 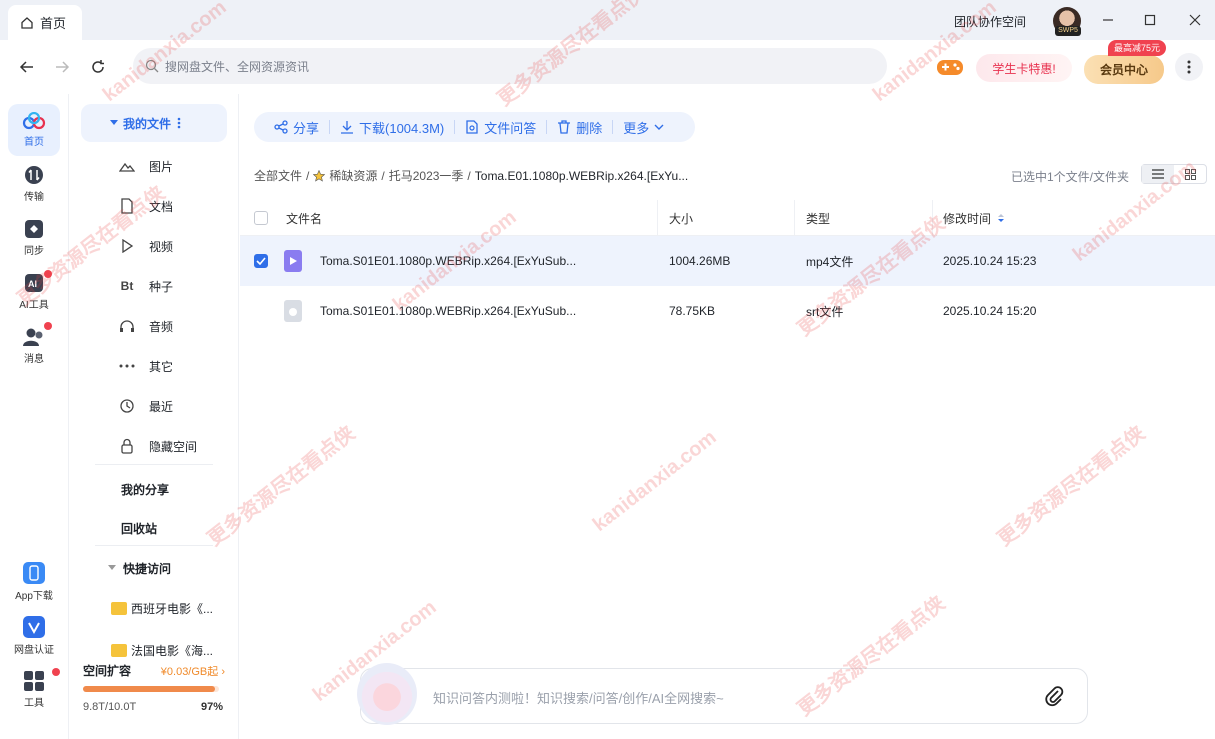 I want to click on column-divider, so click(x=794, y=218).